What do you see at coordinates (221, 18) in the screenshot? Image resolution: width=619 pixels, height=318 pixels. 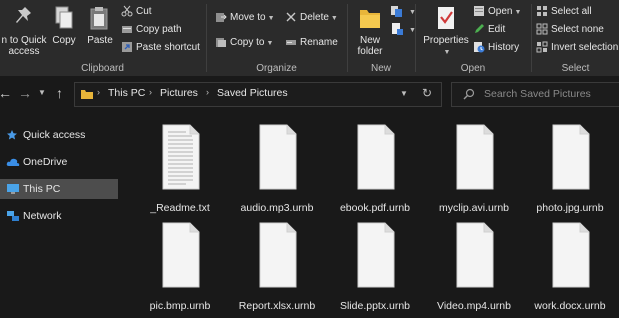 I see `move-to-icon` at bounding box center [221, 18].